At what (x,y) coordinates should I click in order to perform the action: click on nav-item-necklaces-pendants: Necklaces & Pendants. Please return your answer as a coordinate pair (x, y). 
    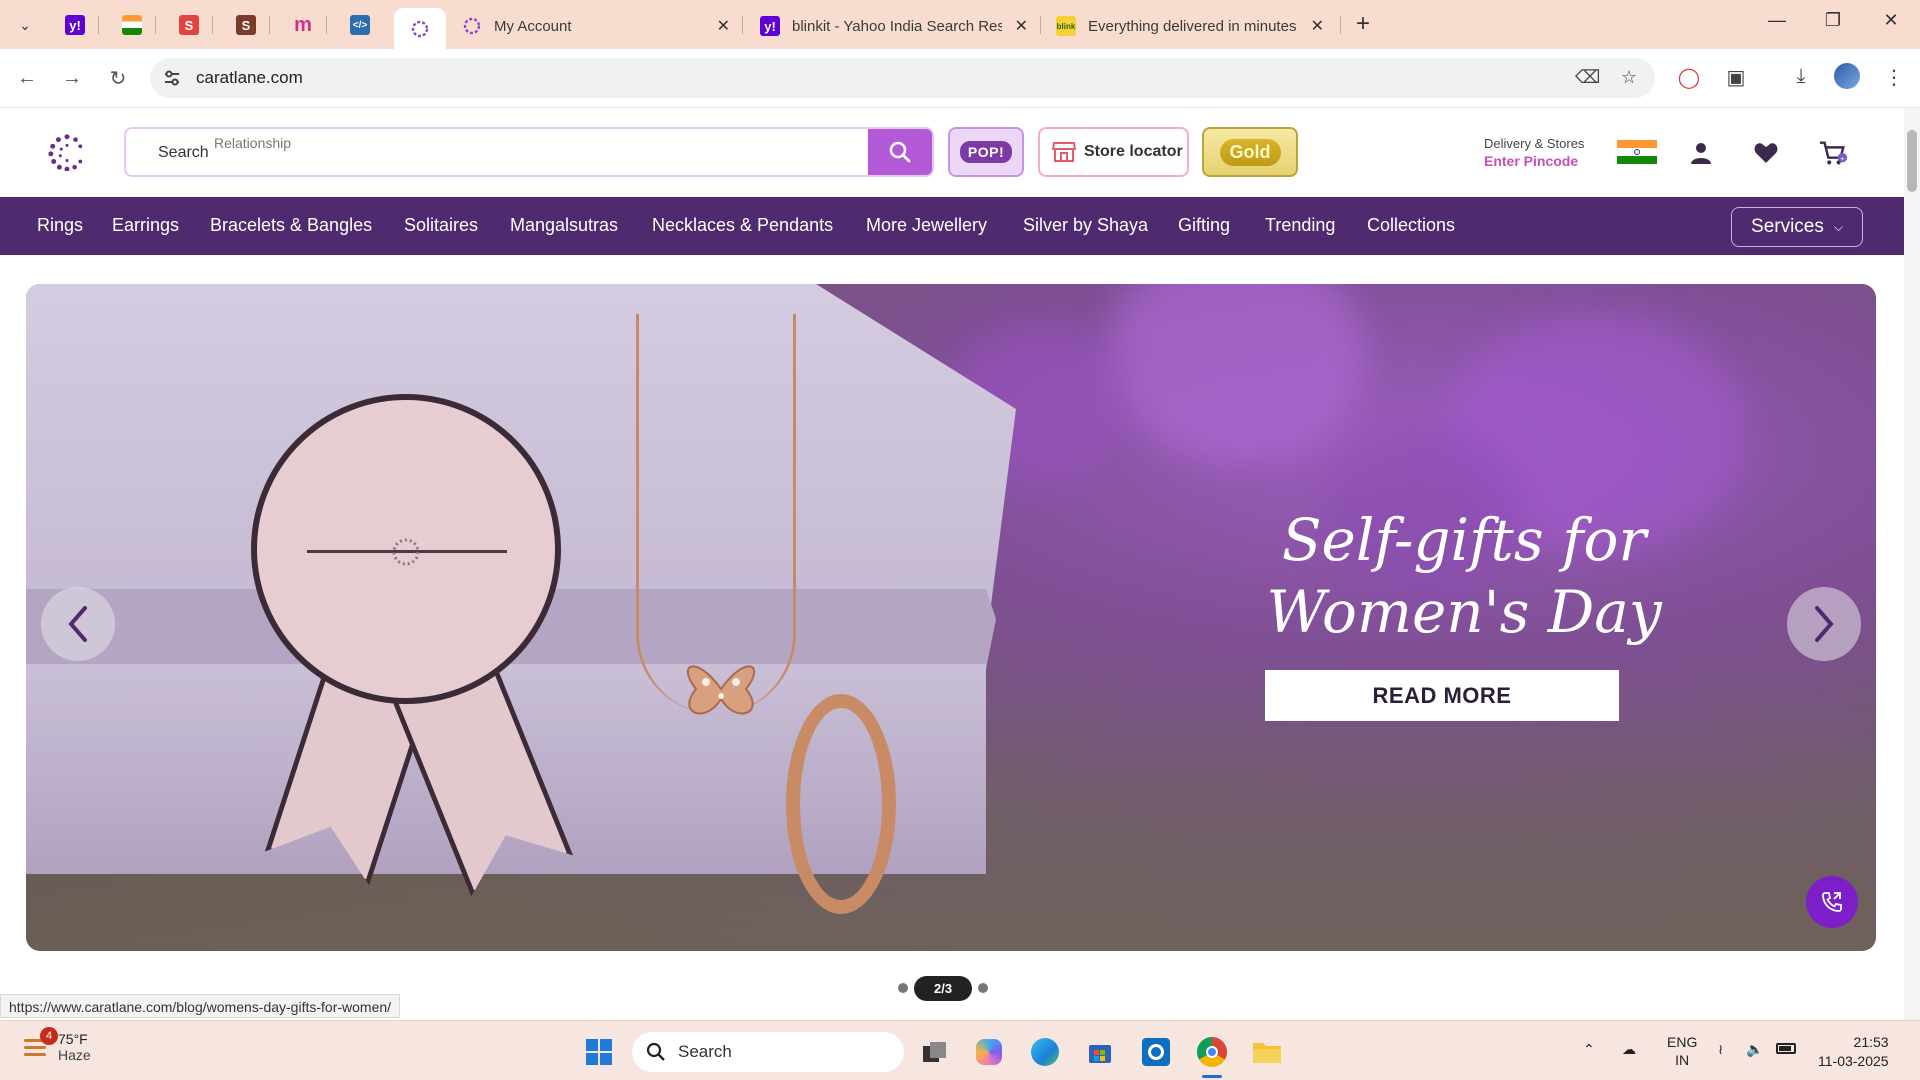
    Looking at the image, I should click on (742, 225).